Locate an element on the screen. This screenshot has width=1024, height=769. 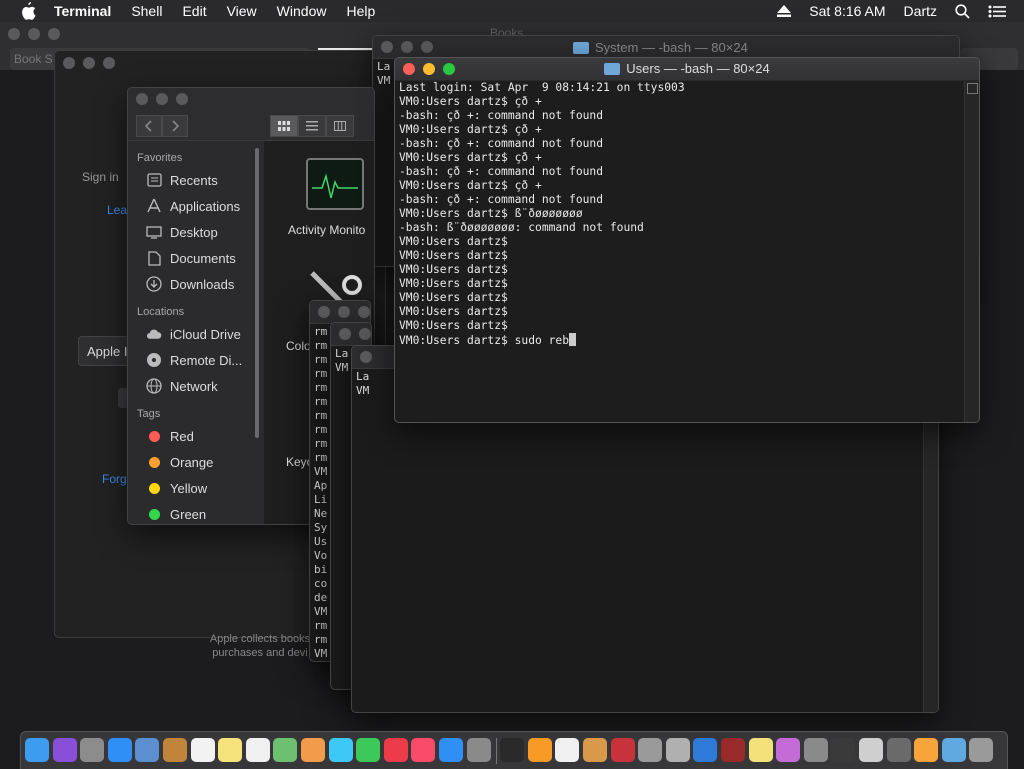
eject-icon is located at coordinates (784, 11).